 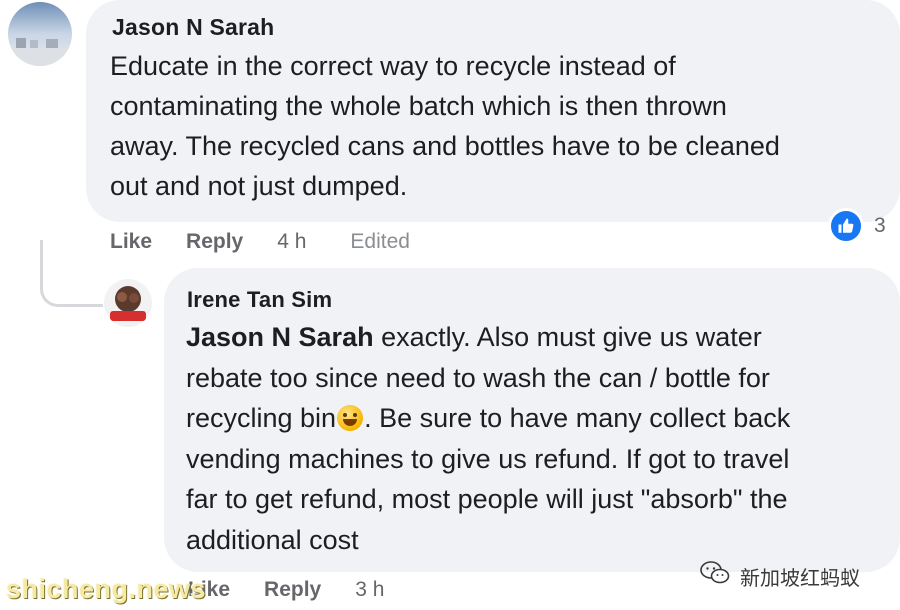 I want to click on reply-timestamp: 3 h, so click(x=369, y=590).